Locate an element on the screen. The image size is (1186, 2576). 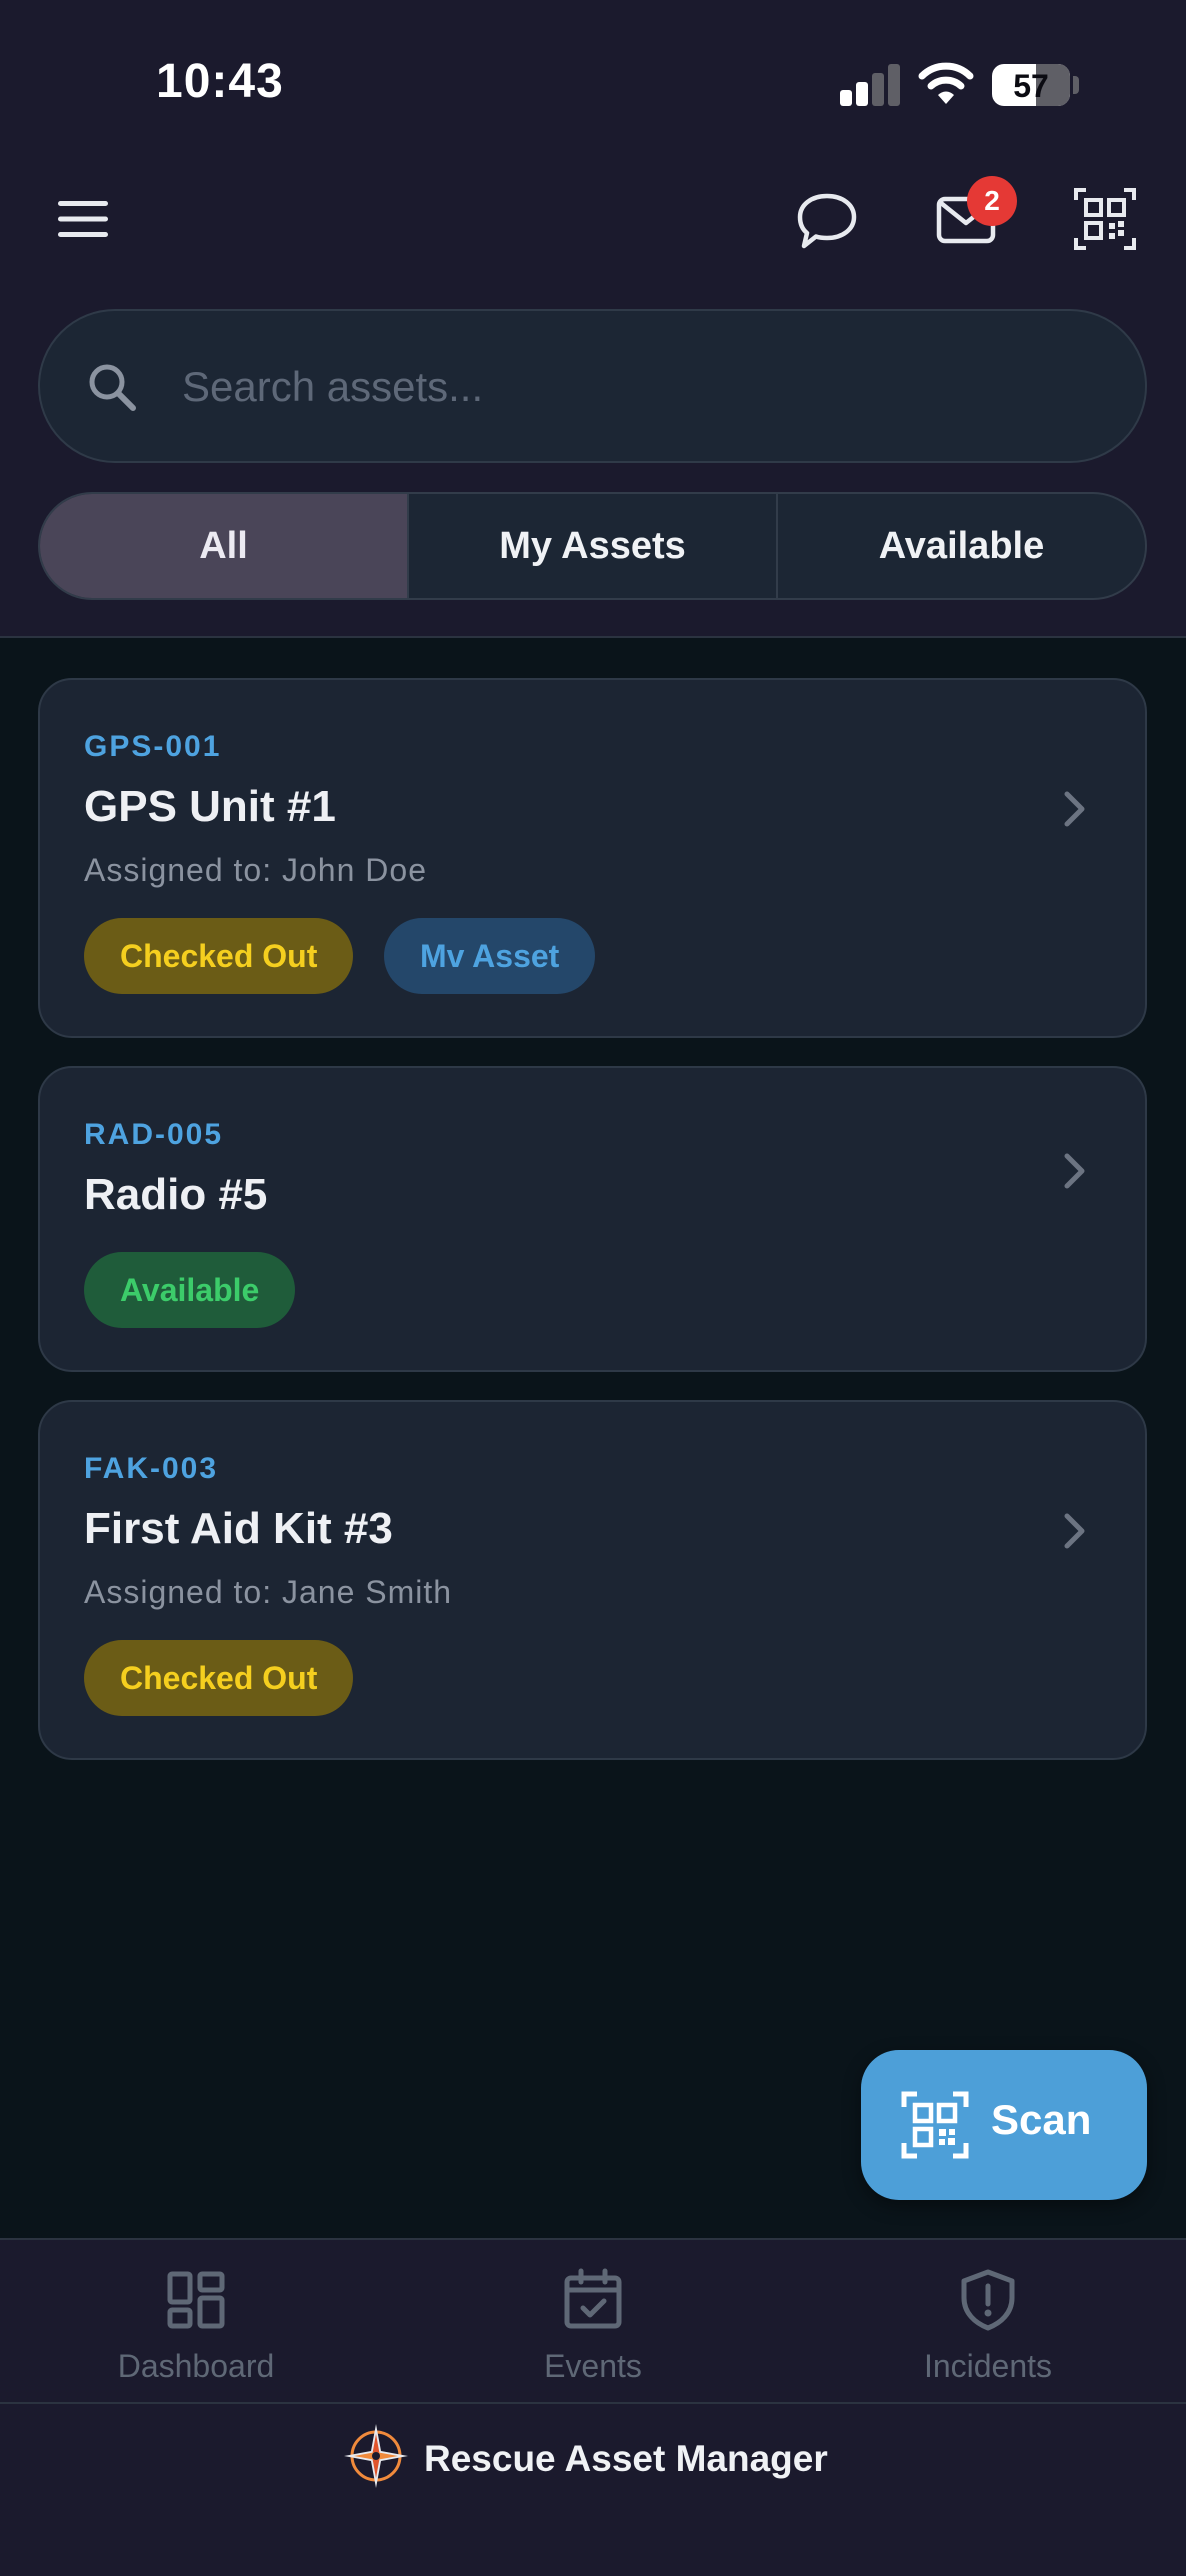
tab-label: Incidents is located at coordinates (988, 2366).